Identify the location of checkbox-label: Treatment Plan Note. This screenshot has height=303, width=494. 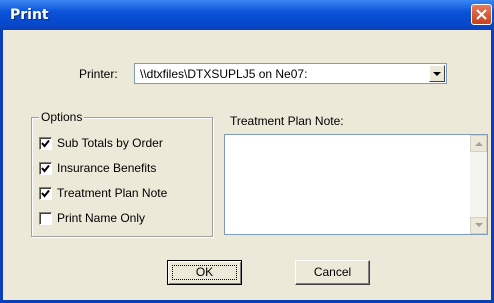
(112, 193).